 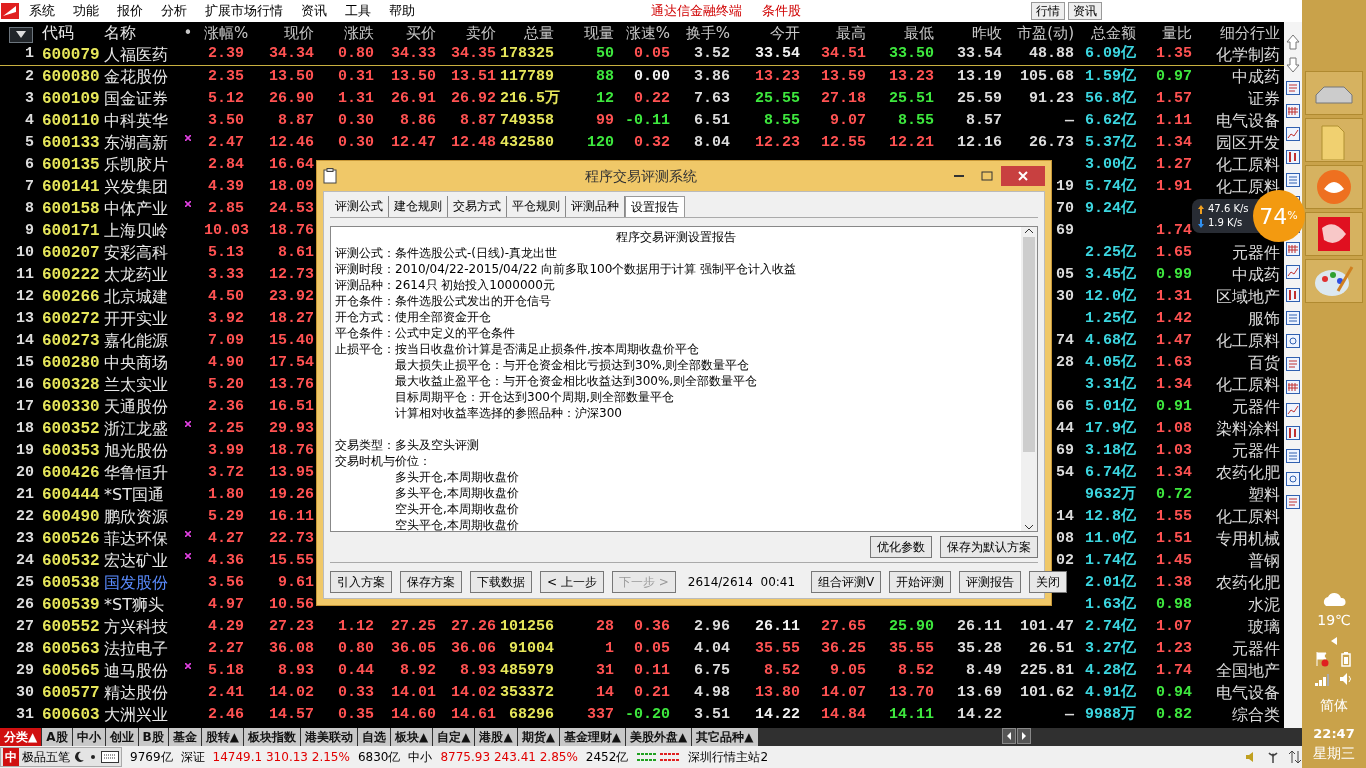 What do you see at coordinates (652, 98) in the screenshot?
I see `table-cell: 0.22` at bounding box center [652, 98].